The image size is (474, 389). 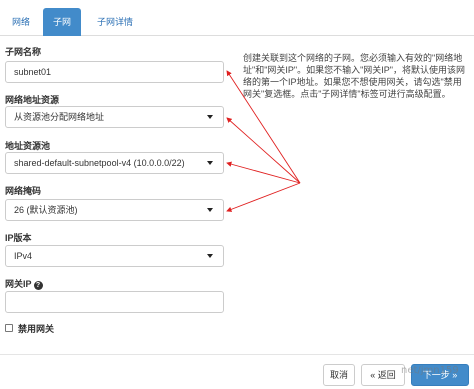 I want to click on gateway-ip-input, so click(x=114, y=302).